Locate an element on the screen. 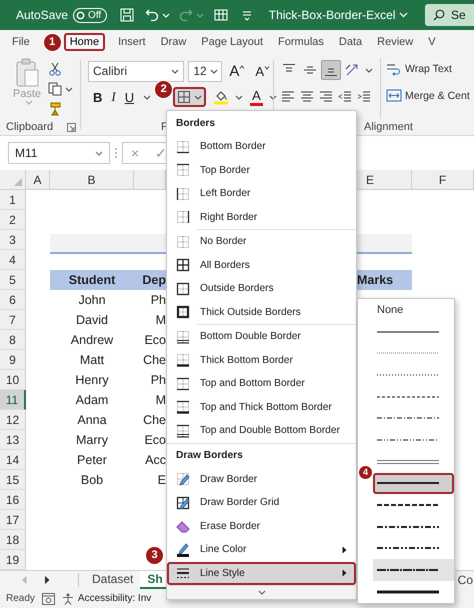  row-header: 14 is located at coordinates (13, 460).